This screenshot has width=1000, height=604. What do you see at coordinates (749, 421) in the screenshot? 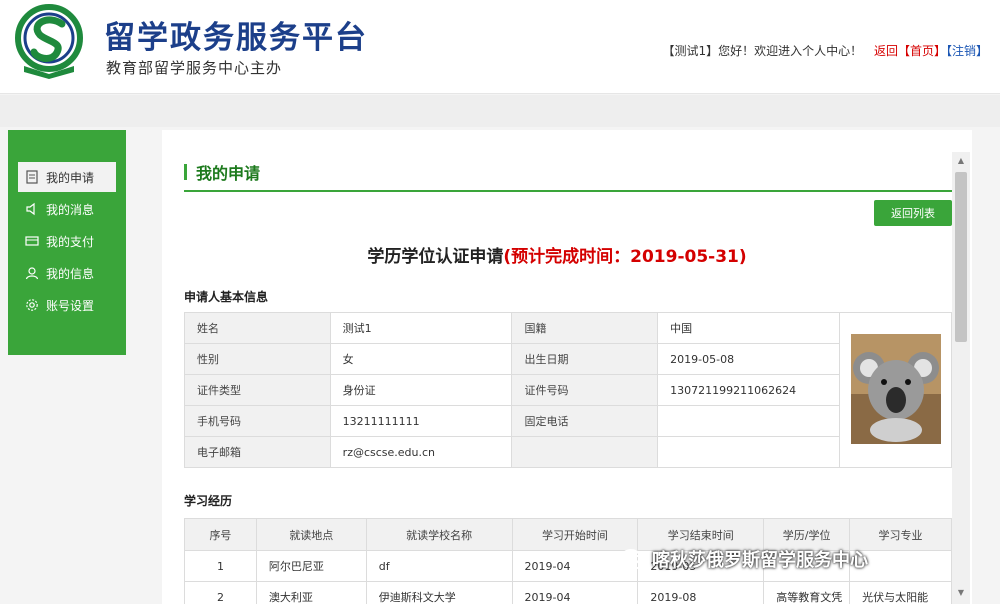
I see `landline-value` at bounding box center [749, 421].